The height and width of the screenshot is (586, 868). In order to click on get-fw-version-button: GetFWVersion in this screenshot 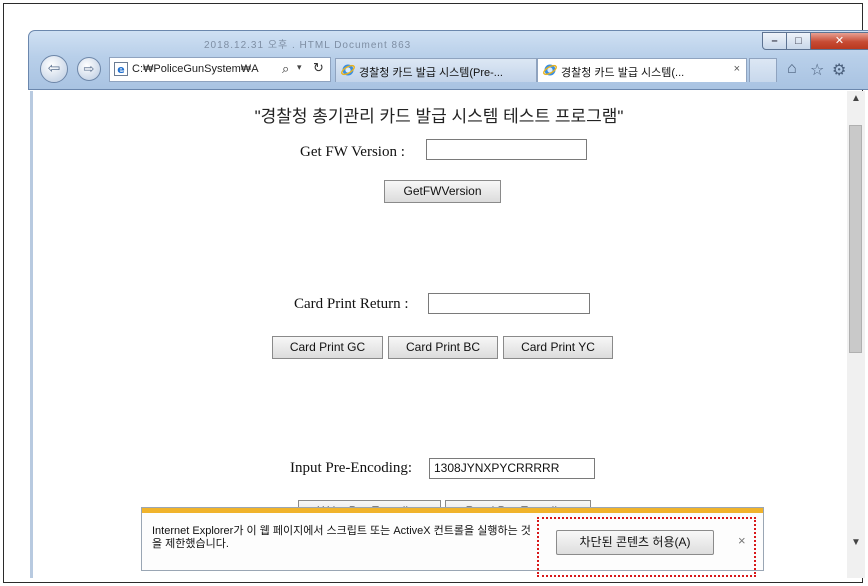, I will do `click(442, 191)`.